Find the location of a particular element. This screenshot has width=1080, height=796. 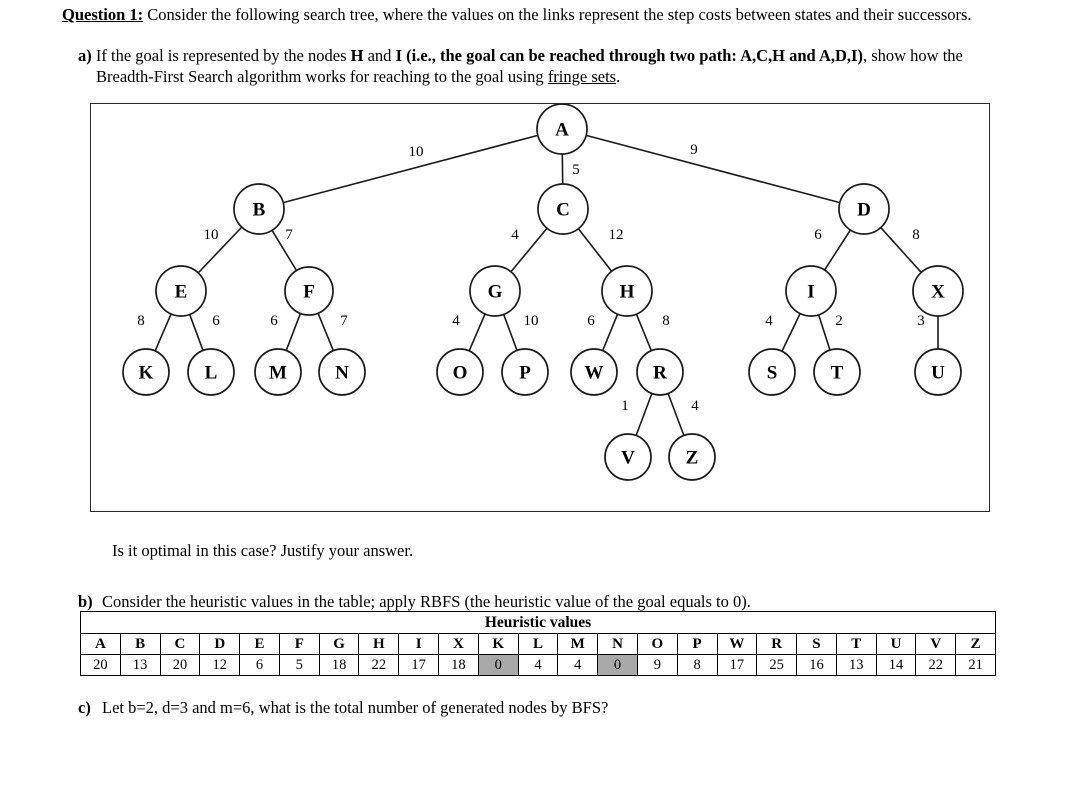

tree-edge-A-D is located at coordinates (713, 169).